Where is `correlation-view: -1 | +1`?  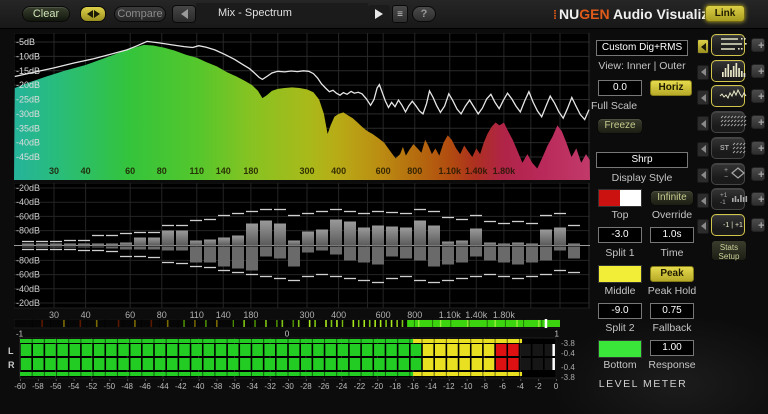 correlation-view: -1 | +1 is located at coordinates (728, 224).